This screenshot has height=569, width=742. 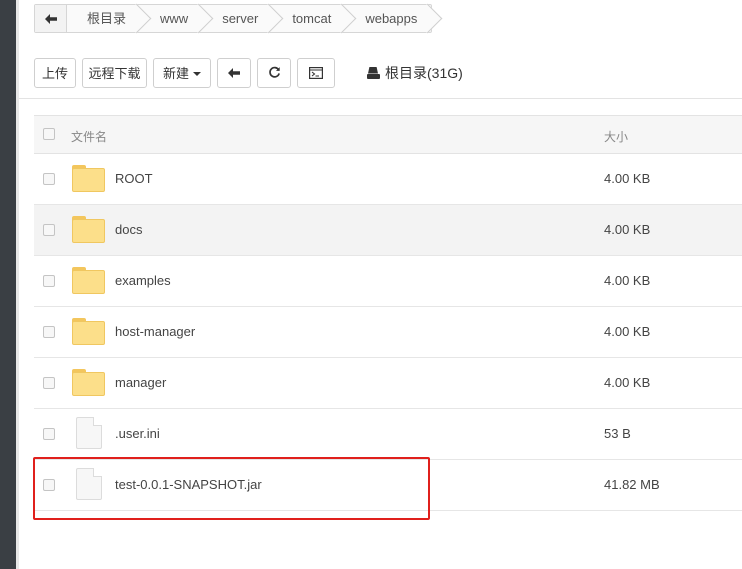 What do you see at coordinates (137, 433) in the screenshot?
I see `file-name: .user.ini` at bounding box center [137, 433].